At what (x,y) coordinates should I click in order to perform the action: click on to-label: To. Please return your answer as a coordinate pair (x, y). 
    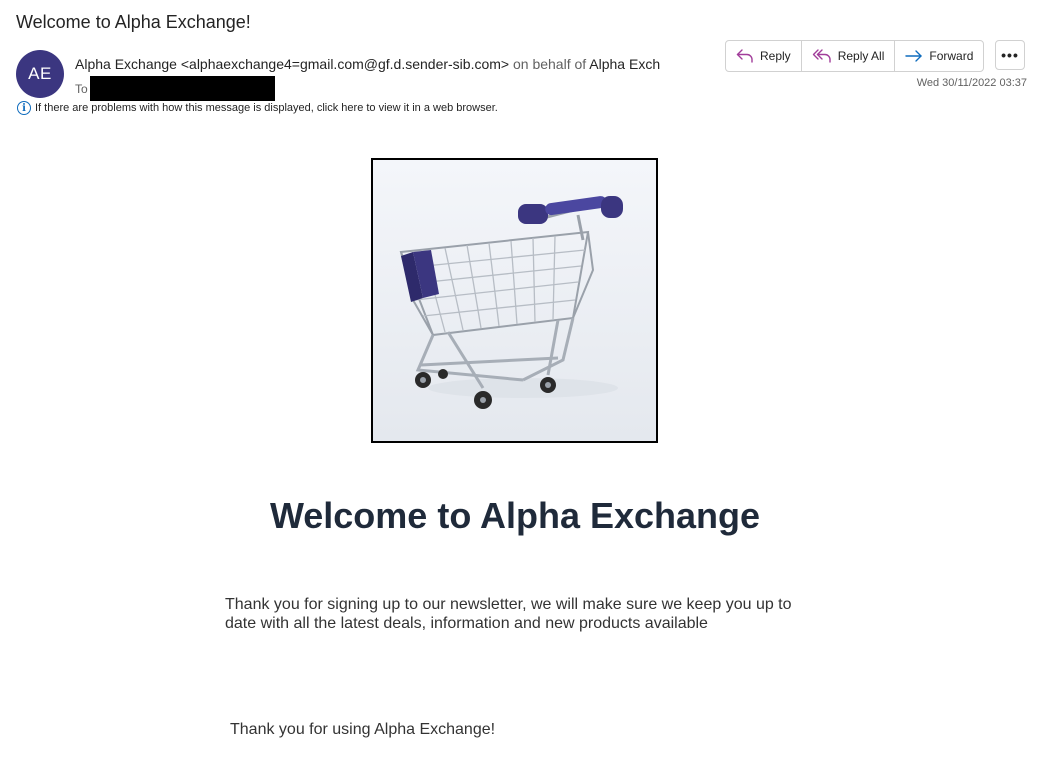
    Looking at the image, I should click on (81, 88).